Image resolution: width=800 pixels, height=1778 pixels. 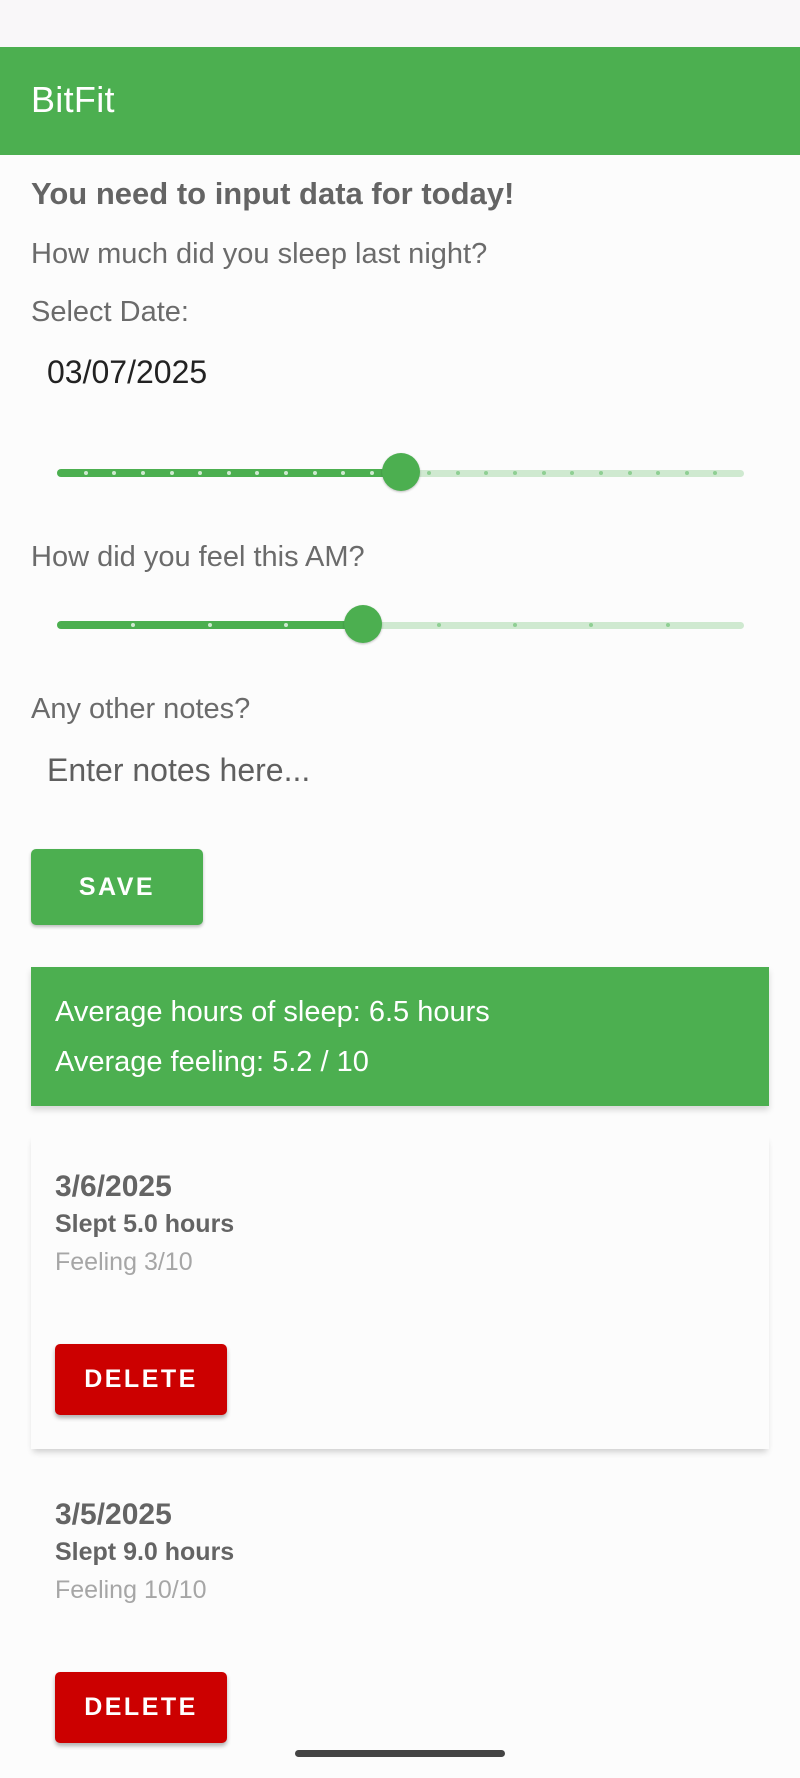 I want to click on entry-date: 3/6/2025, so click(x=113, y=1186).